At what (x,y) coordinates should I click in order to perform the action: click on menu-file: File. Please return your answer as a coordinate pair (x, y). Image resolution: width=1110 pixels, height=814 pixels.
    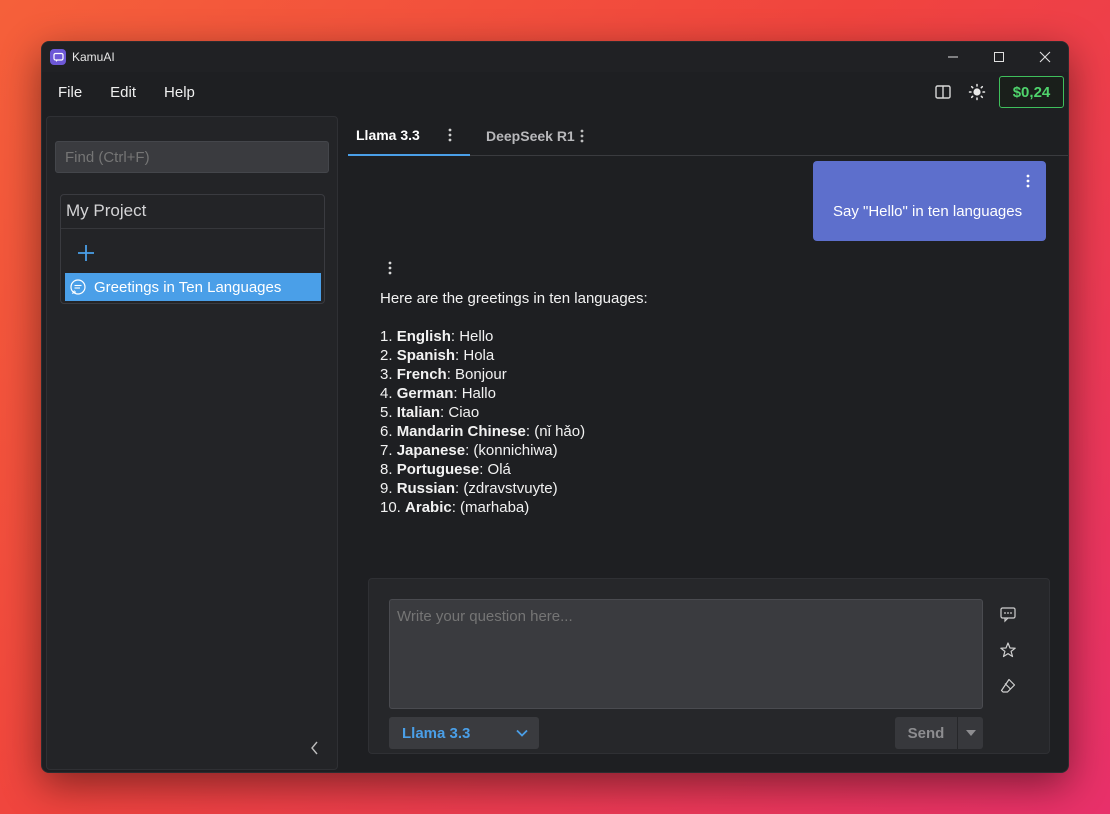
    Looking at the image, I should click on (70, 92).